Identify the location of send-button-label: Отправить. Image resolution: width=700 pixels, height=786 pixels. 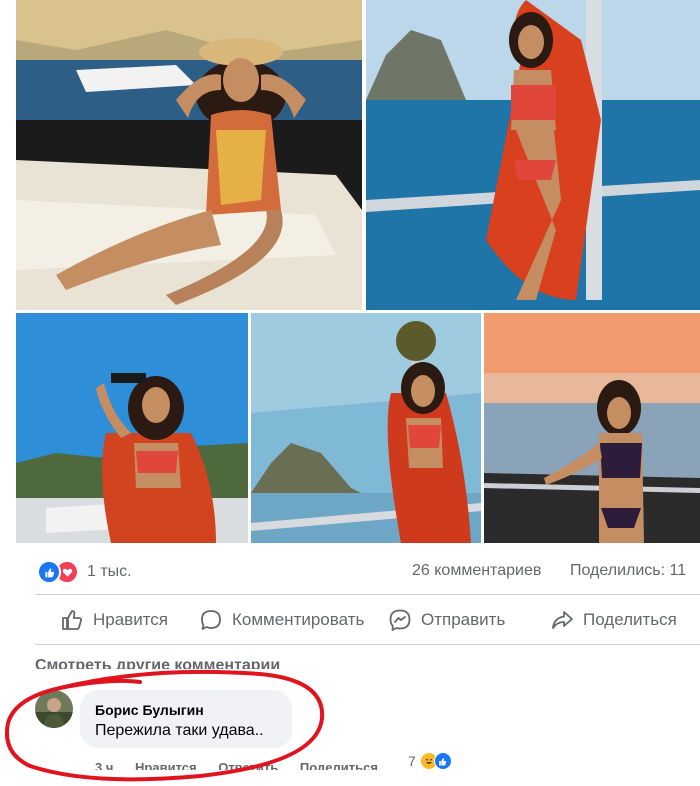
(463, 619).